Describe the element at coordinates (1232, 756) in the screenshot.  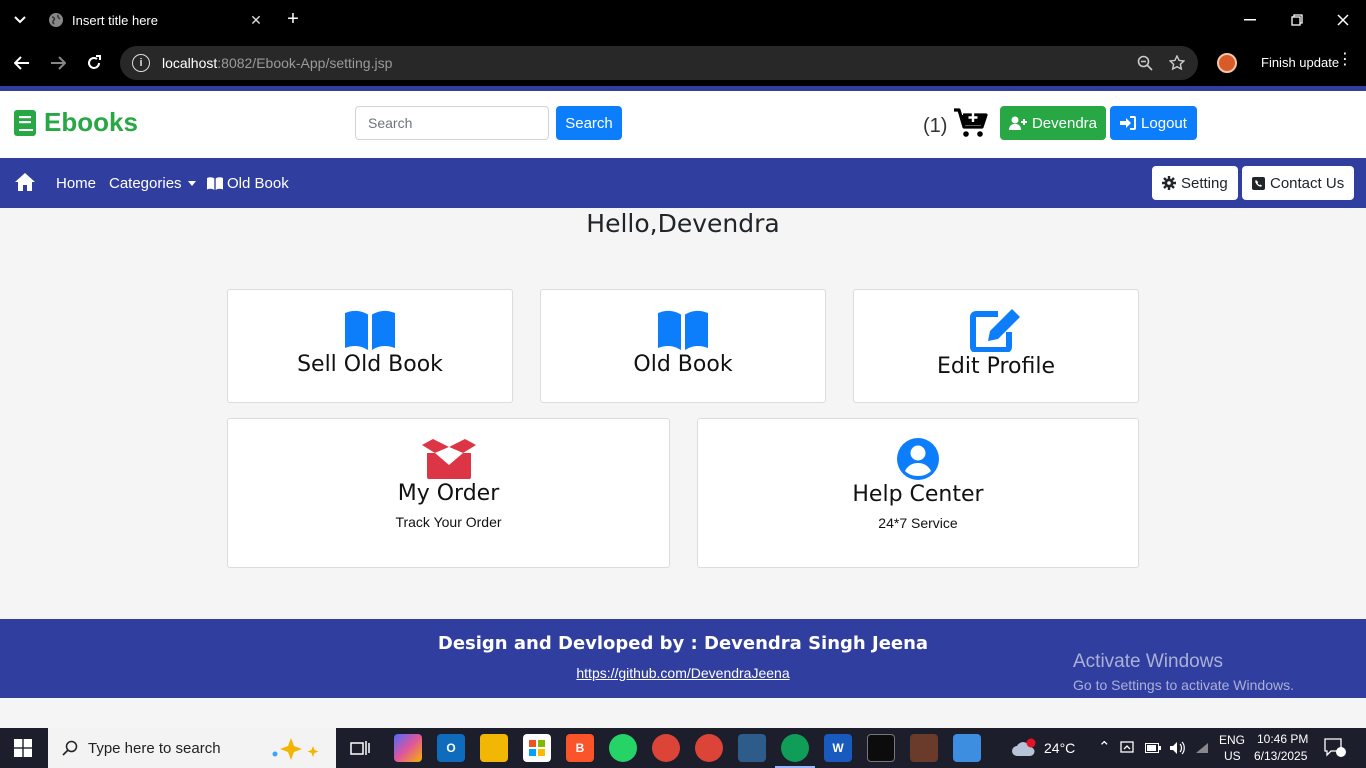
I see `language-region: US` at that location.